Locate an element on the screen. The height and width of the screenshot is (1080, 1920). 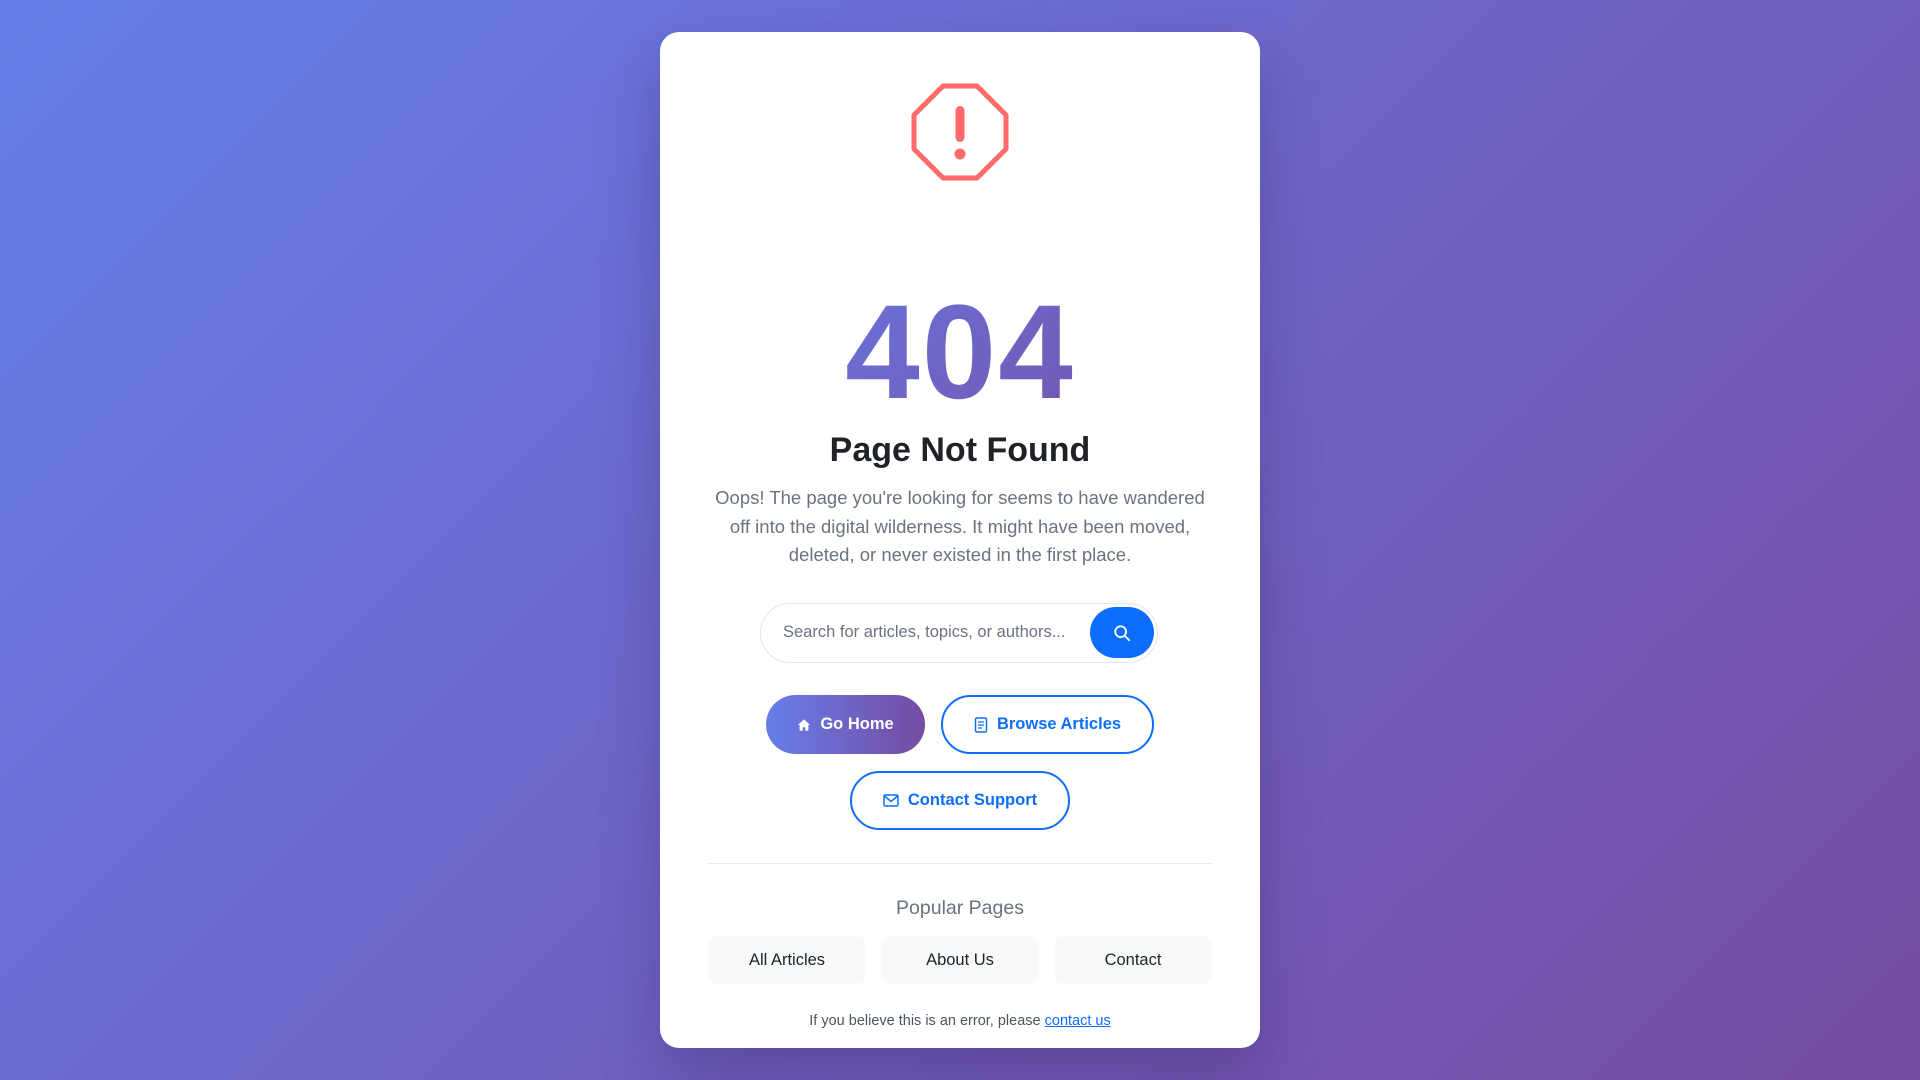
home-icon is located at coordinates (804, 724).